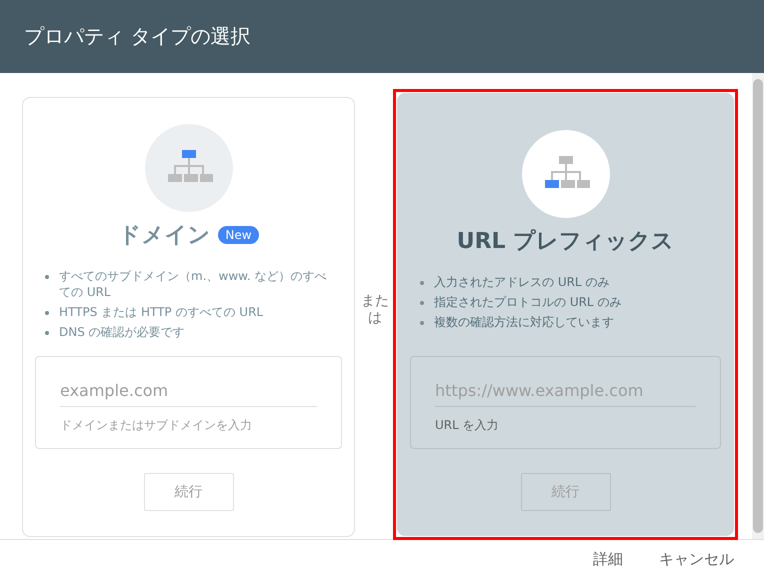  I want to click on helper-text: ドメインまたはサブドメインを入力, so click(156, 425).